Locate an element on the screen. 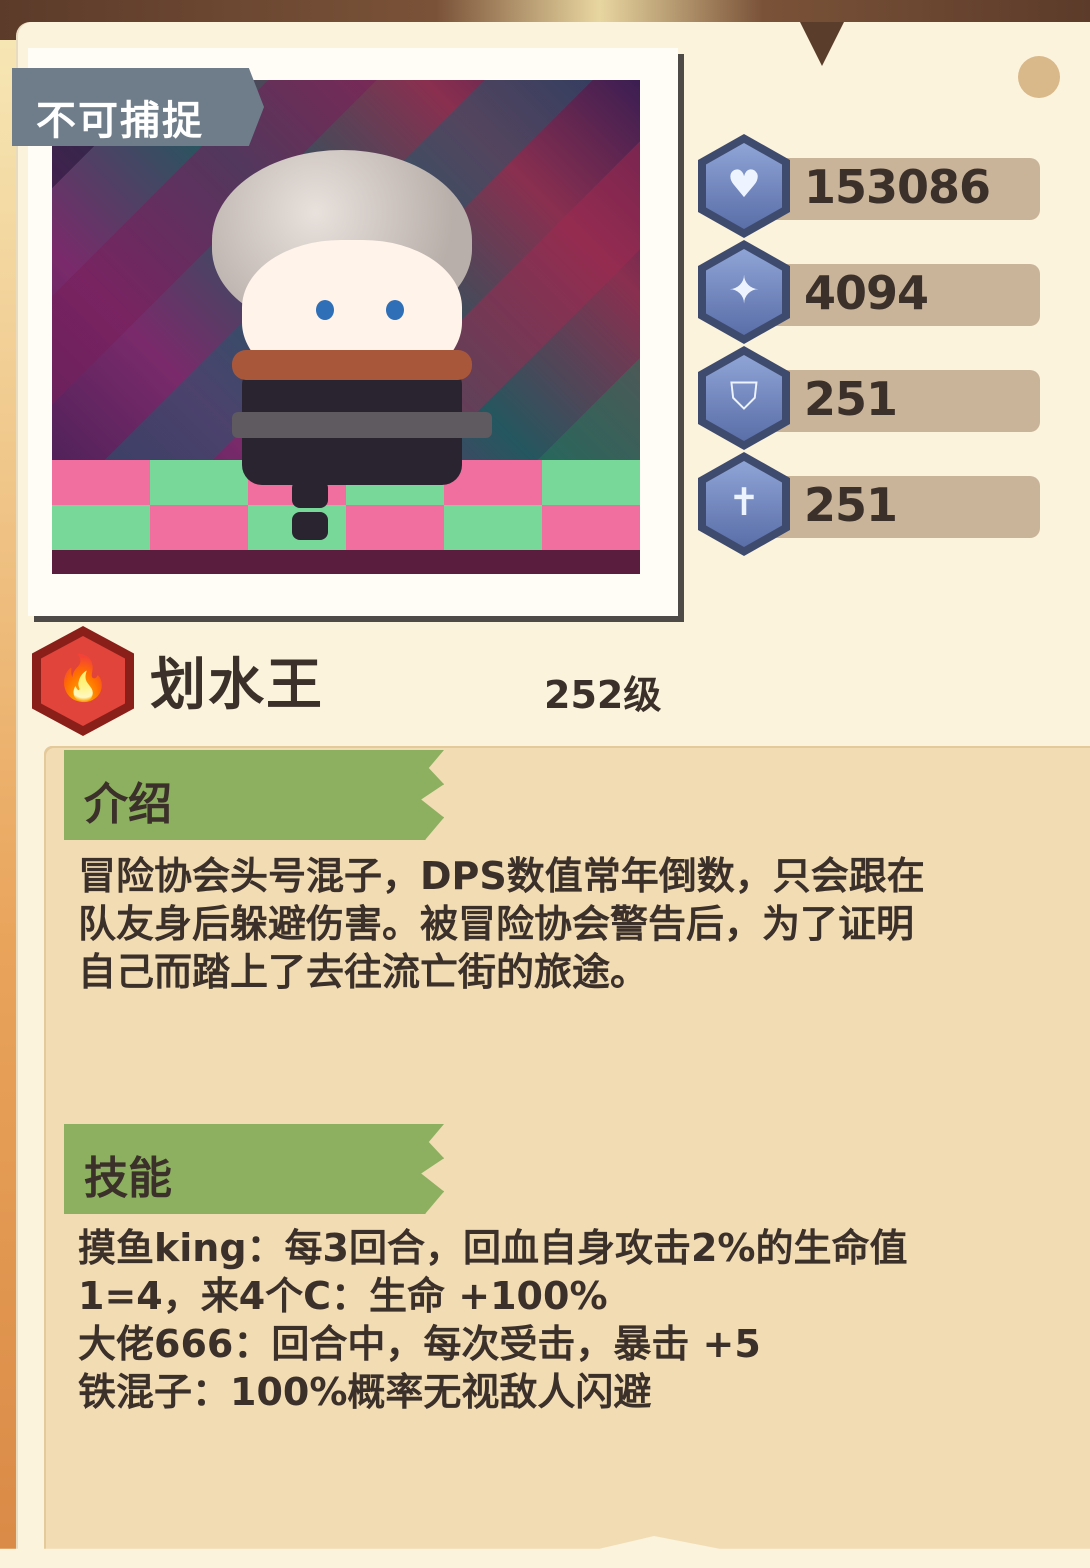 This screenshot has width=1090, height=1568. hero-eye-left is located at coordinates (325, 310).